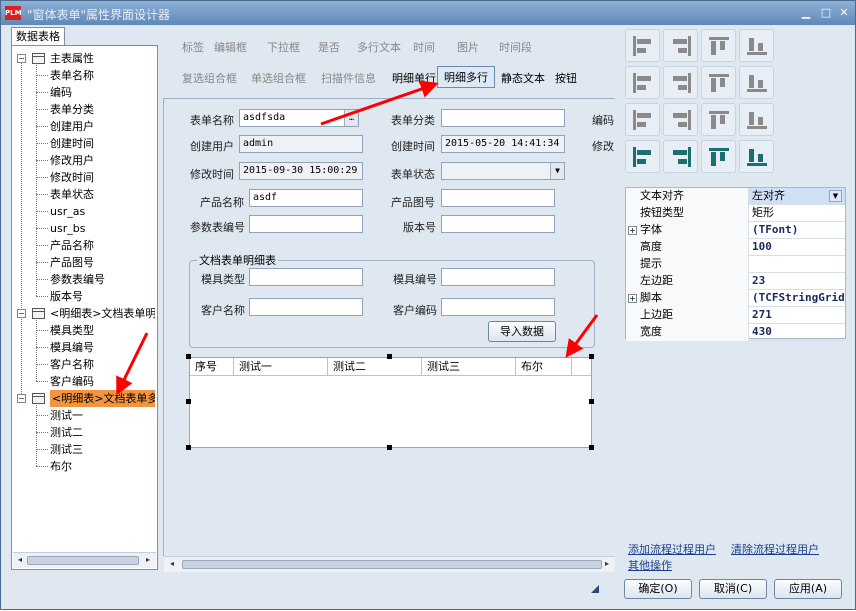 Image resolution: width=856 pixels, height=611 pixels. What do you see at coordinates (582, 336) in the screenshot?
I see `arrow-to-grid` at bounding box center [582, 336].